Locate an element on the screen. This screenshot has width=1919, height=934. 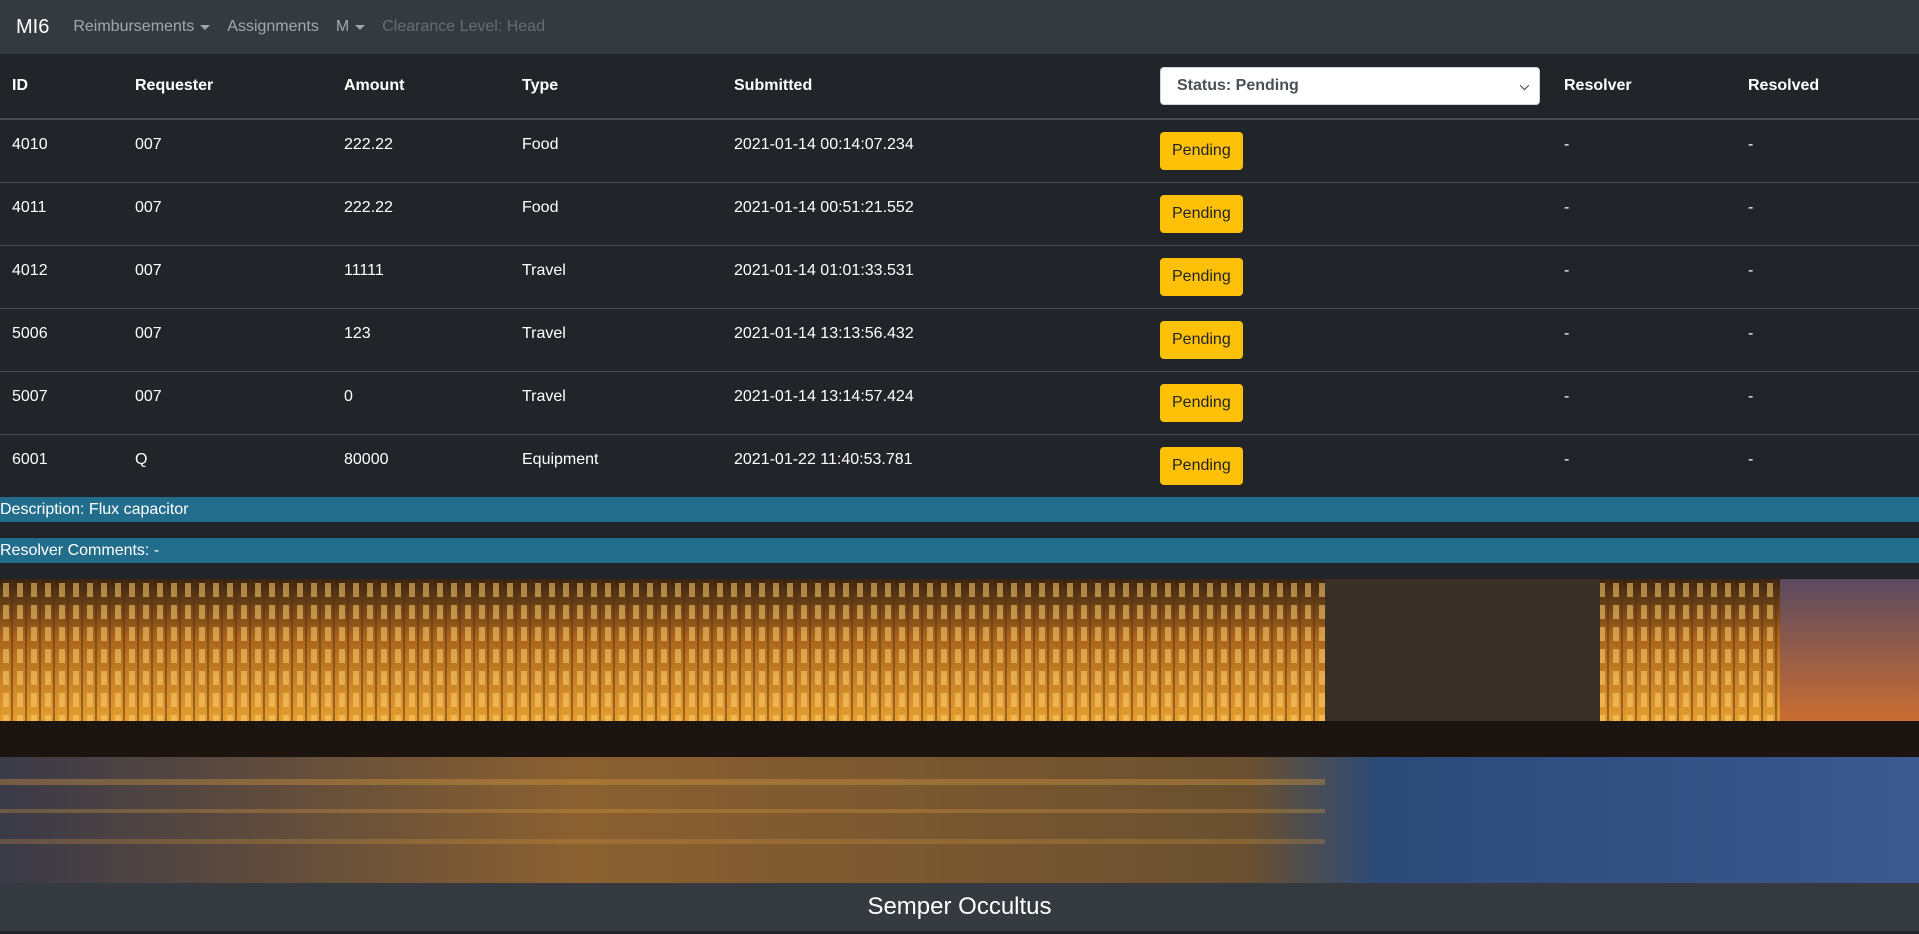
nav-reimbursements-label: Reimbursements is located at coordinates (134, 26).